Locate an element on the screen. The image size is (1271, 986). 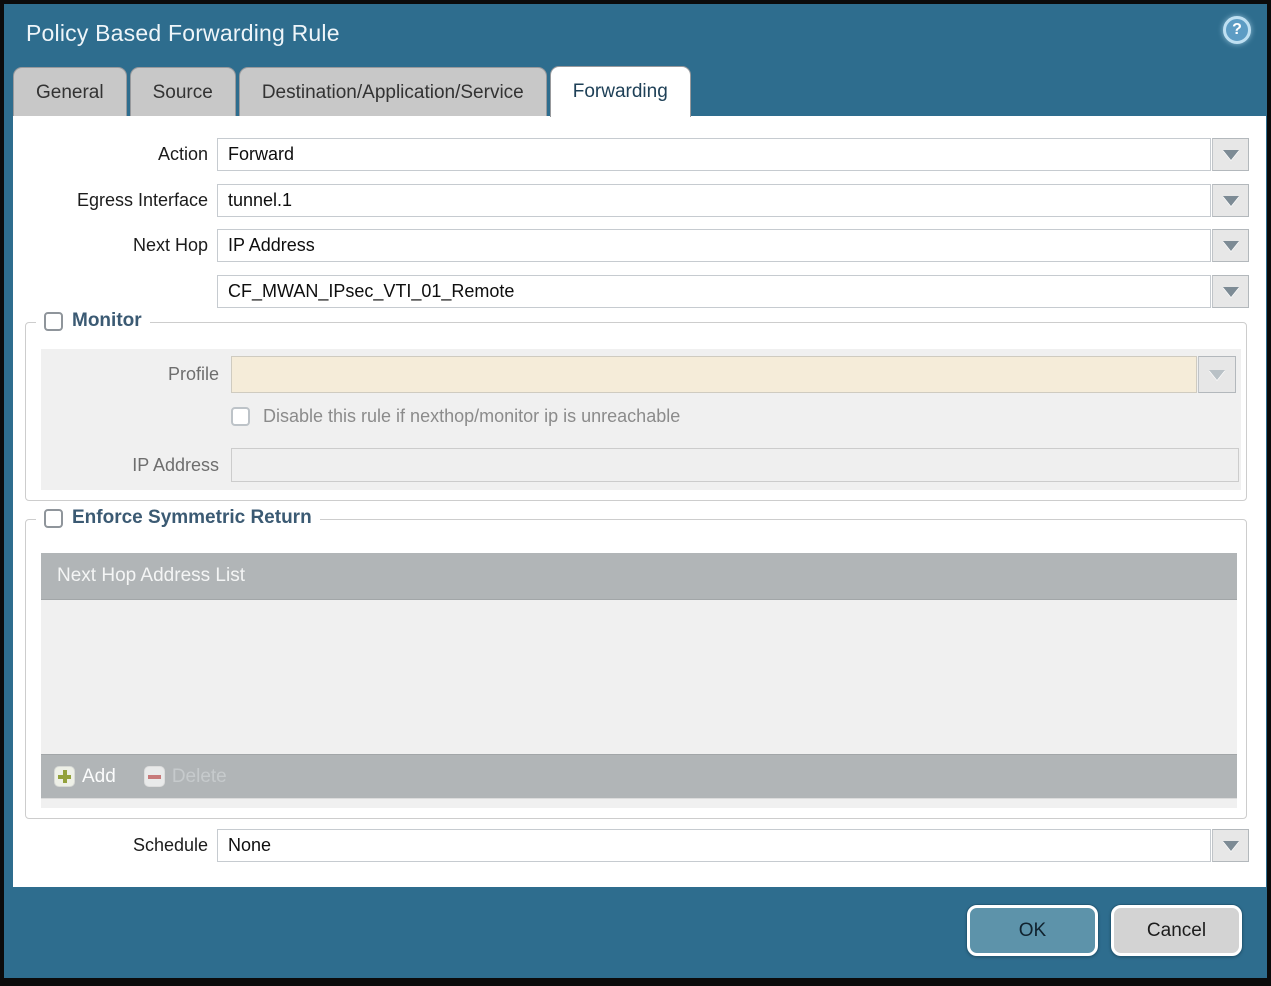
tab-destination-application-service: Destination/Application/Service is located at coordinates (392, 92).